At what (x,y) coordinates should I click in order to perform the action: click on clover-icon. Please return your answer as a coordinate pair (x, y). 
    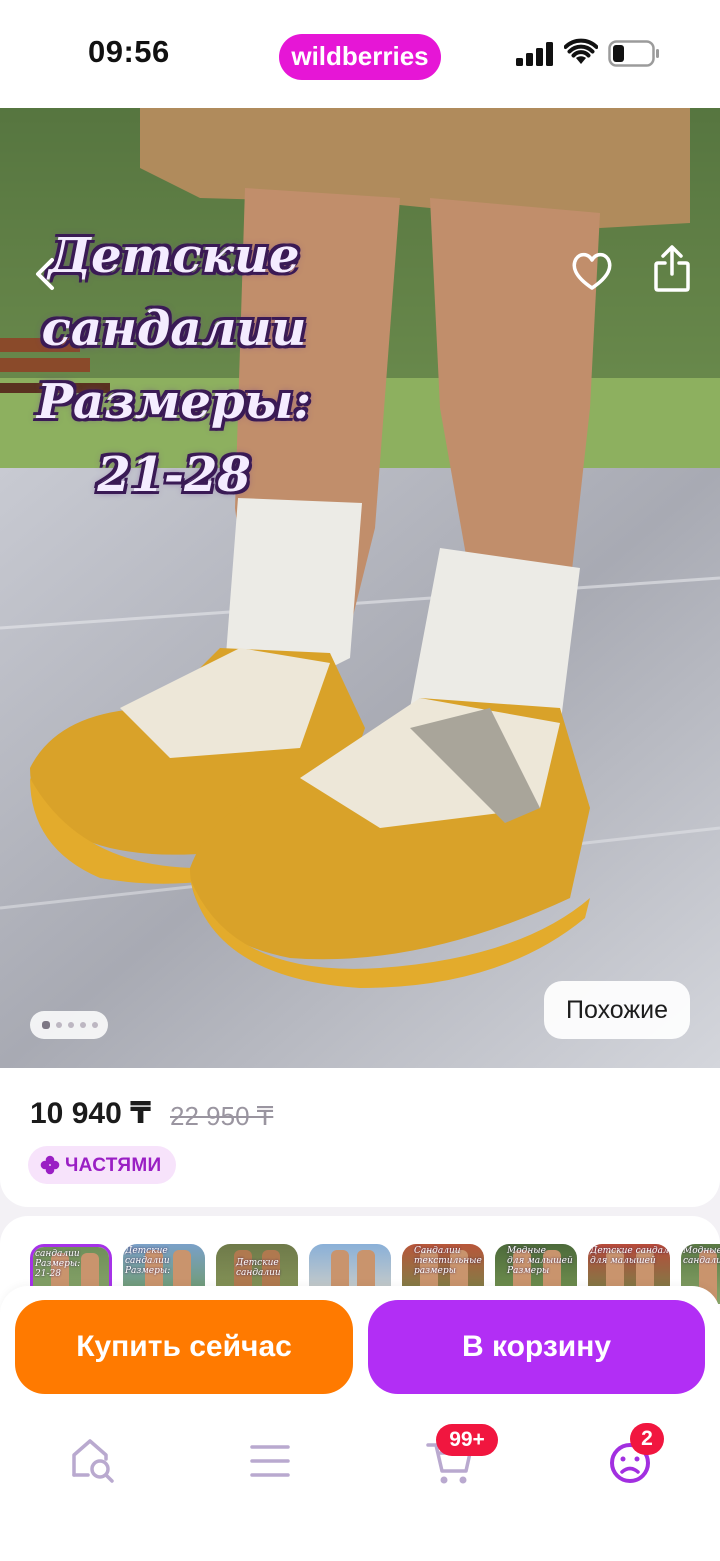
    Looking at the image, I should click on (50, 1165).